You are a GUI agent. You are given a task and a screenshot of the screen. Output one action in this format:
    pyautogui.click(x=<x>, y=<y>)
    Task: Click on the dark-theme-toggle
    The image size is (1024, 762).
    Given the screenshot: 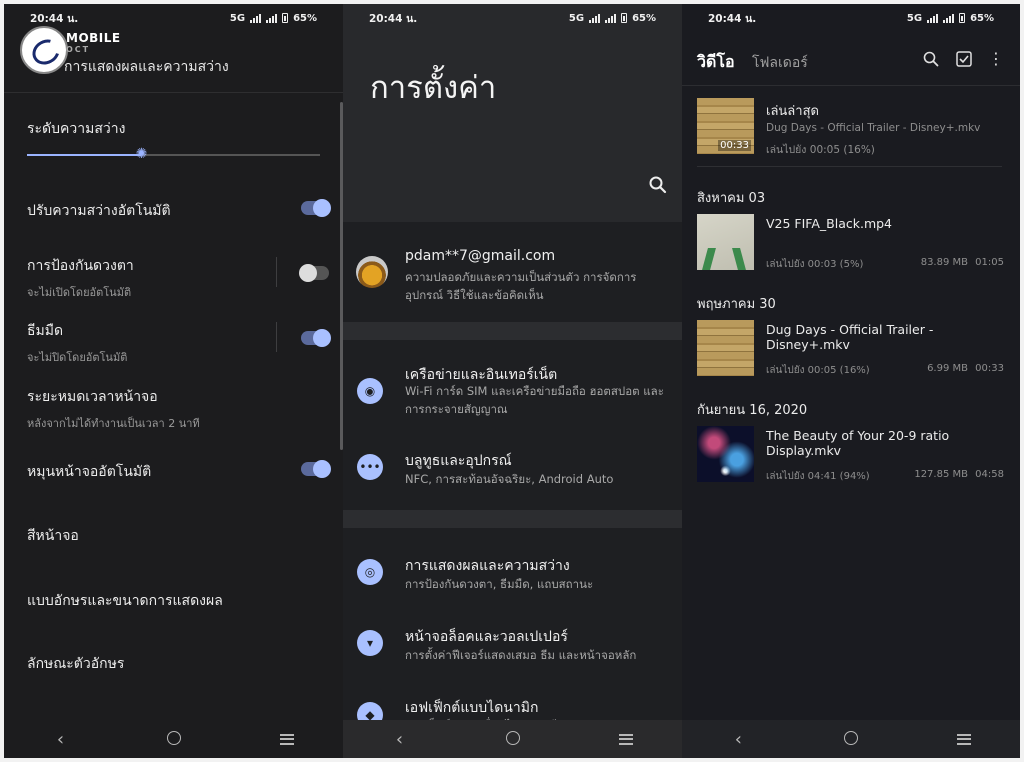 What is the action you would take?
    pyautogui.click(x=316, y=338)
    